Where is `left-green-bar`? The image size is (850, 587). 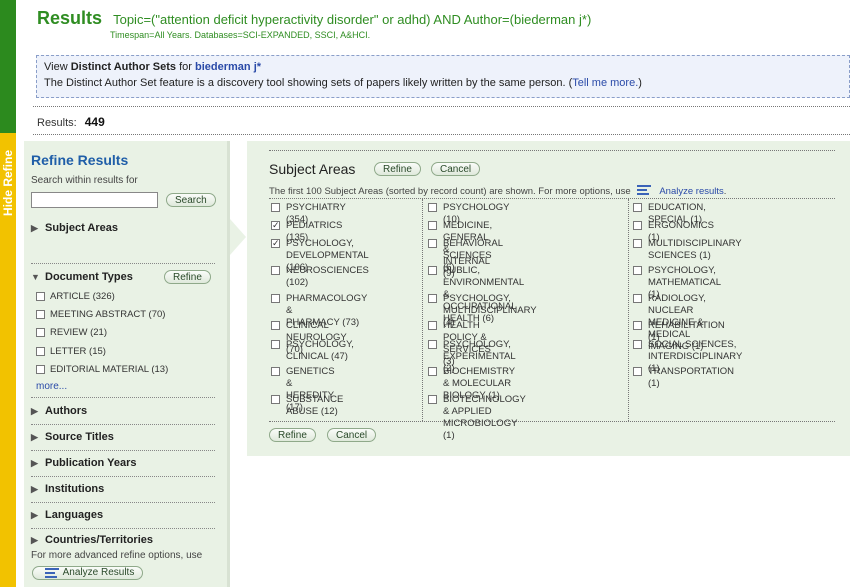
left-green-bar is located at coordinates (8, 66).